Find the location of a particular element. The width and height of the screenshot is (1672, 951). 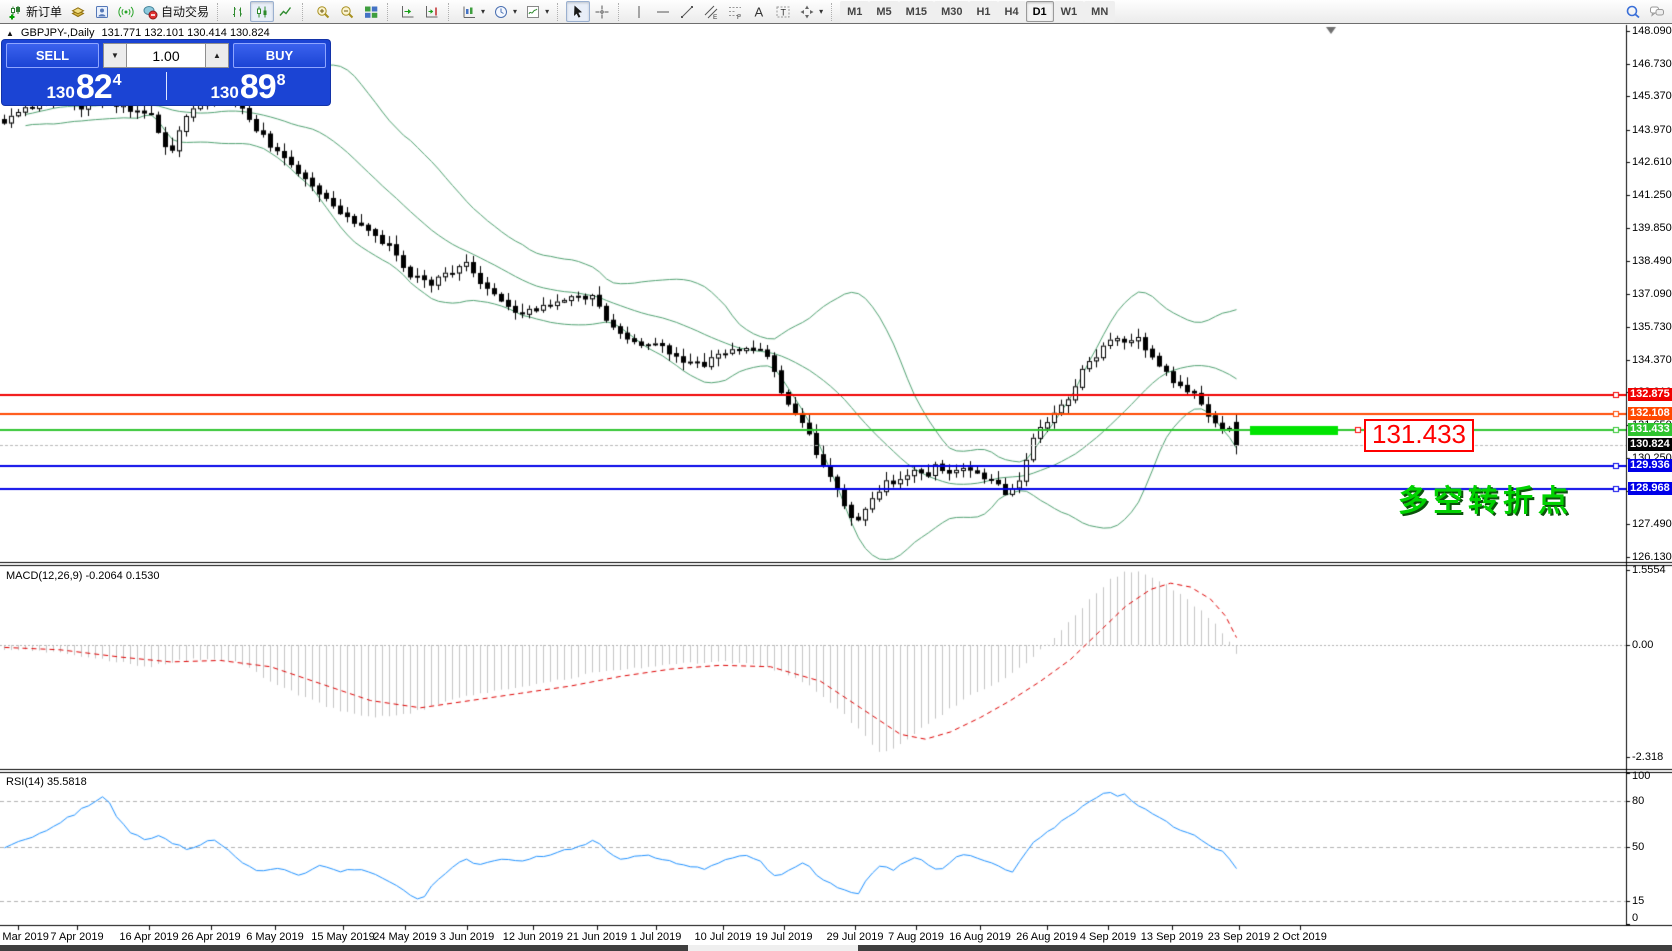

chat-button is located at coordinates (1657, 11).